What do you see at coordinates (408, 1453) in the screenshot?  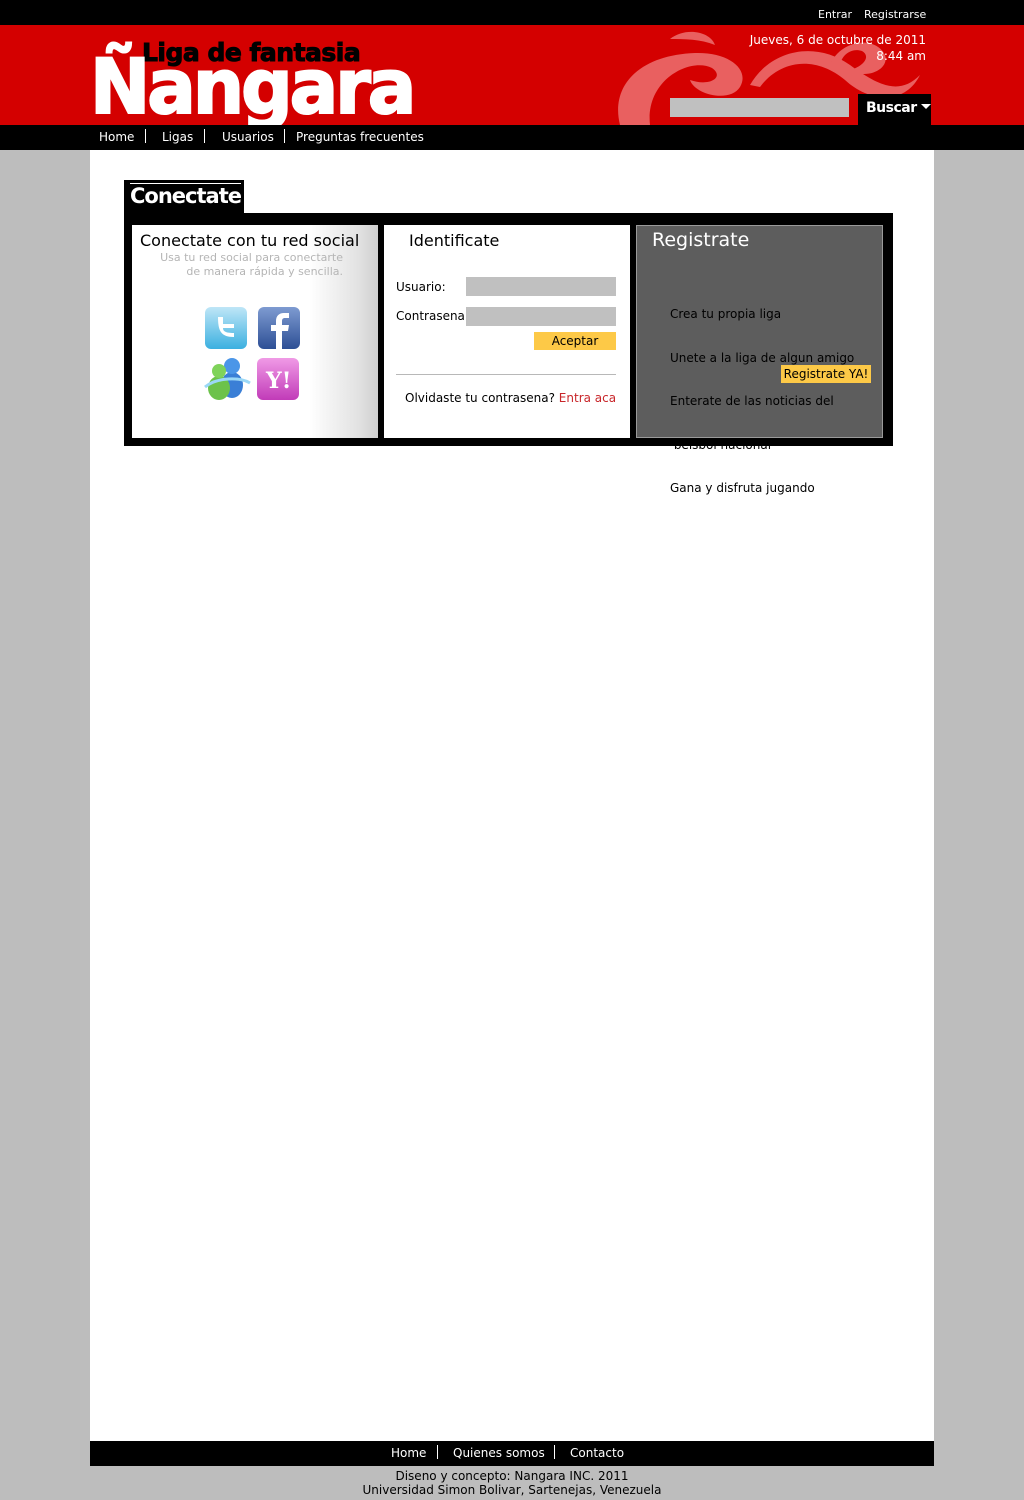 I see `footer-link-home: Home` at bounding box center [408, 1453].